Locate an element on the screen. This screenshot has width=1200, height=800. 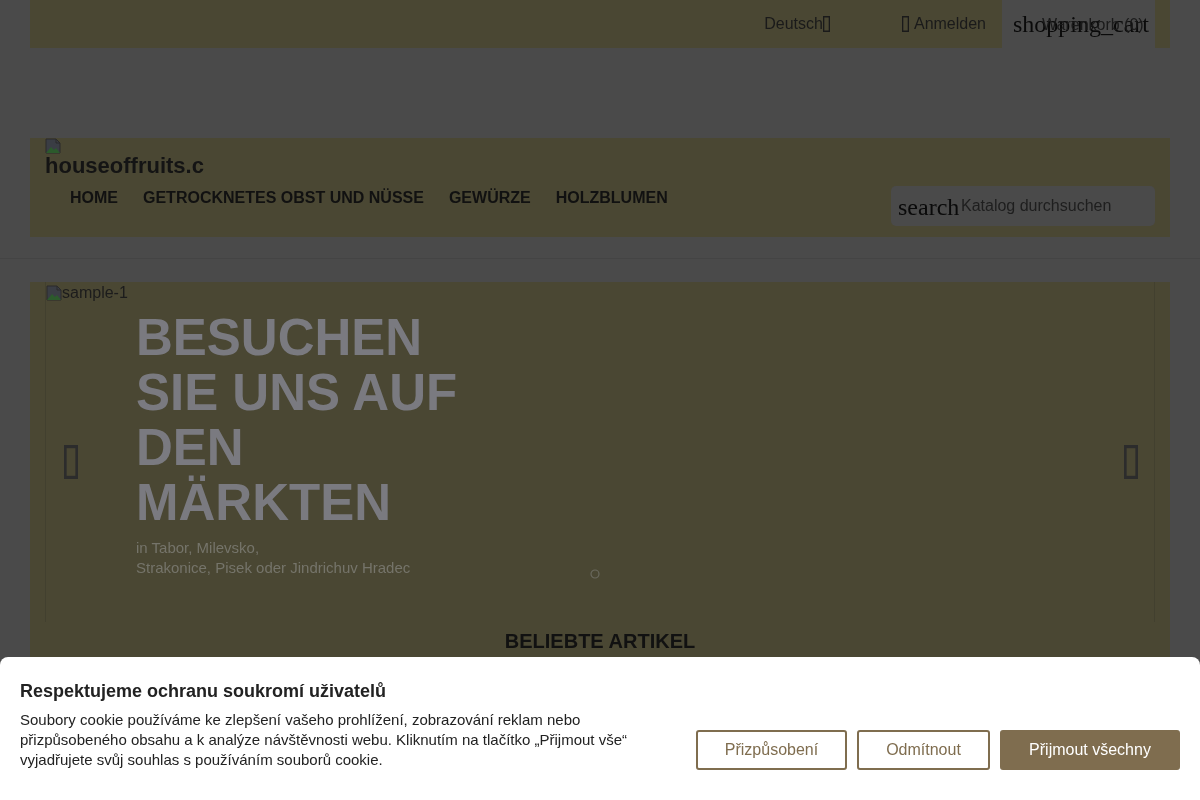
cookie-button: Přizpůsobení is located at coordinates (771, 750).